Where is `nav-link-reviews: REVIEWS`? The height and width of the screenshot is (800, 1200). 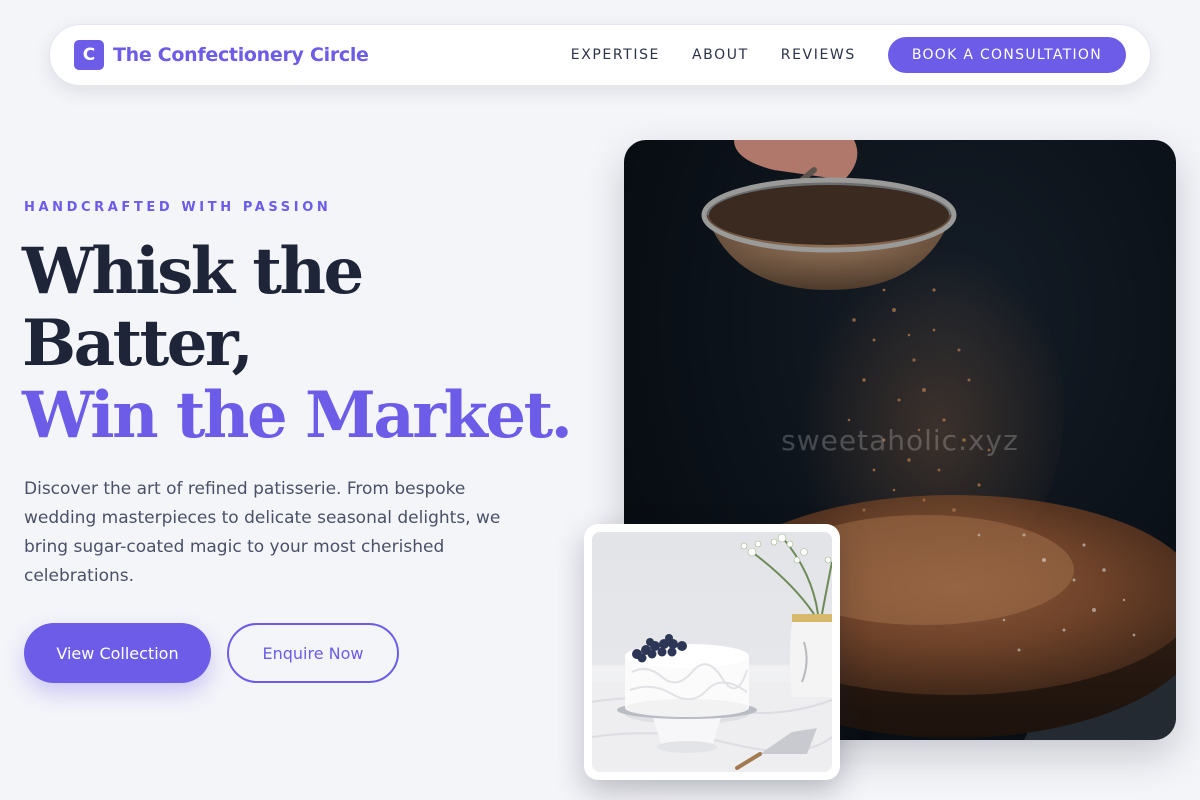
nav-link-reviews: REVIEWS is located at coordinates (818, 55).